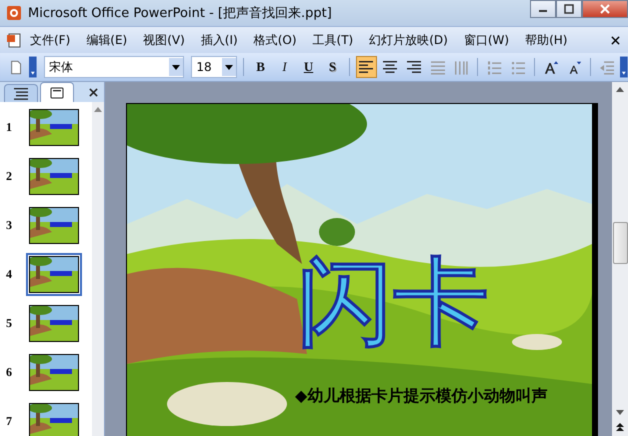  Describe the element at coordinates (390, 67) in the screenshot. I see `align-center-icon` at that location.